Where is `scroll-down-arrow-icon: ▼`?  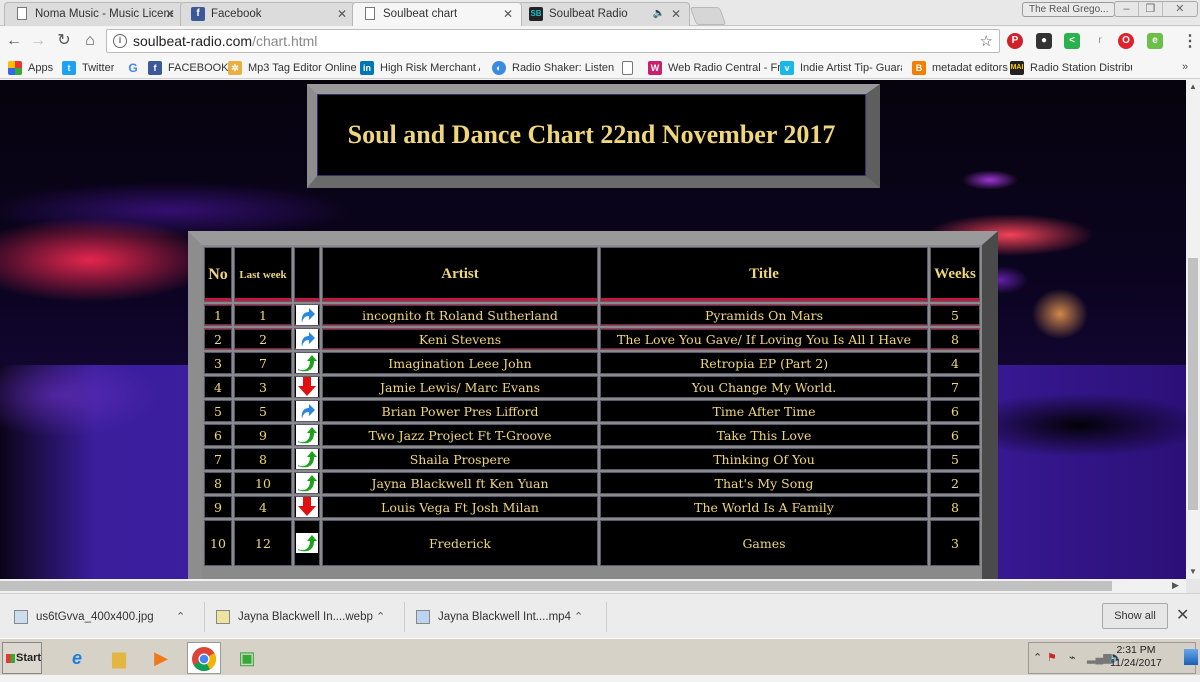
scroll-down-arrow-icon: ▼ is located at coordinates (1193, 571).